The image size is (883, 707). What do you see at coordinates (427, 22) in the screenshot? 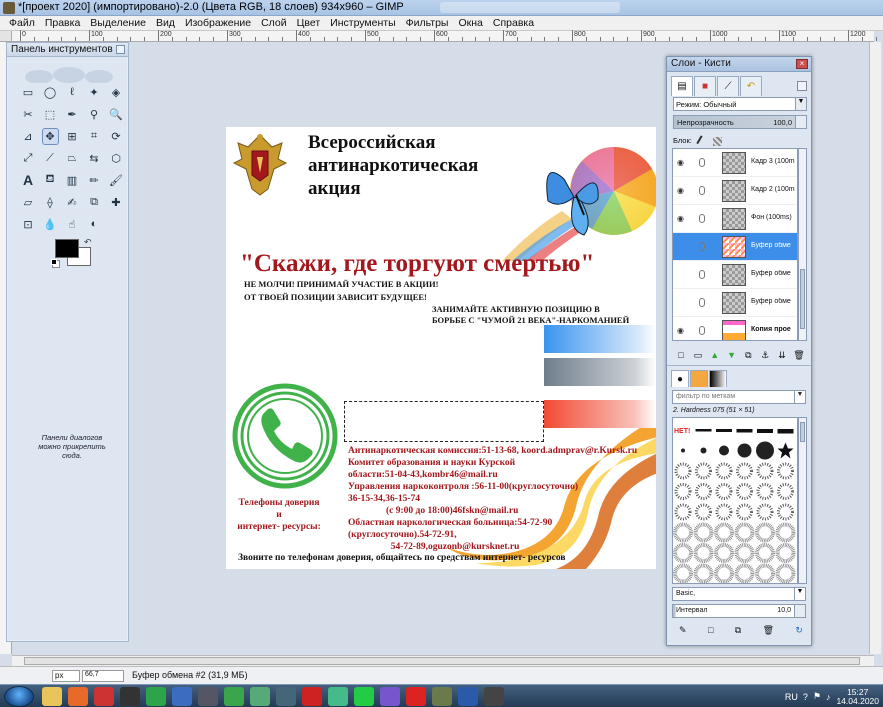
I see `menu-item: Фильтры` at bounding box center [427, 22].